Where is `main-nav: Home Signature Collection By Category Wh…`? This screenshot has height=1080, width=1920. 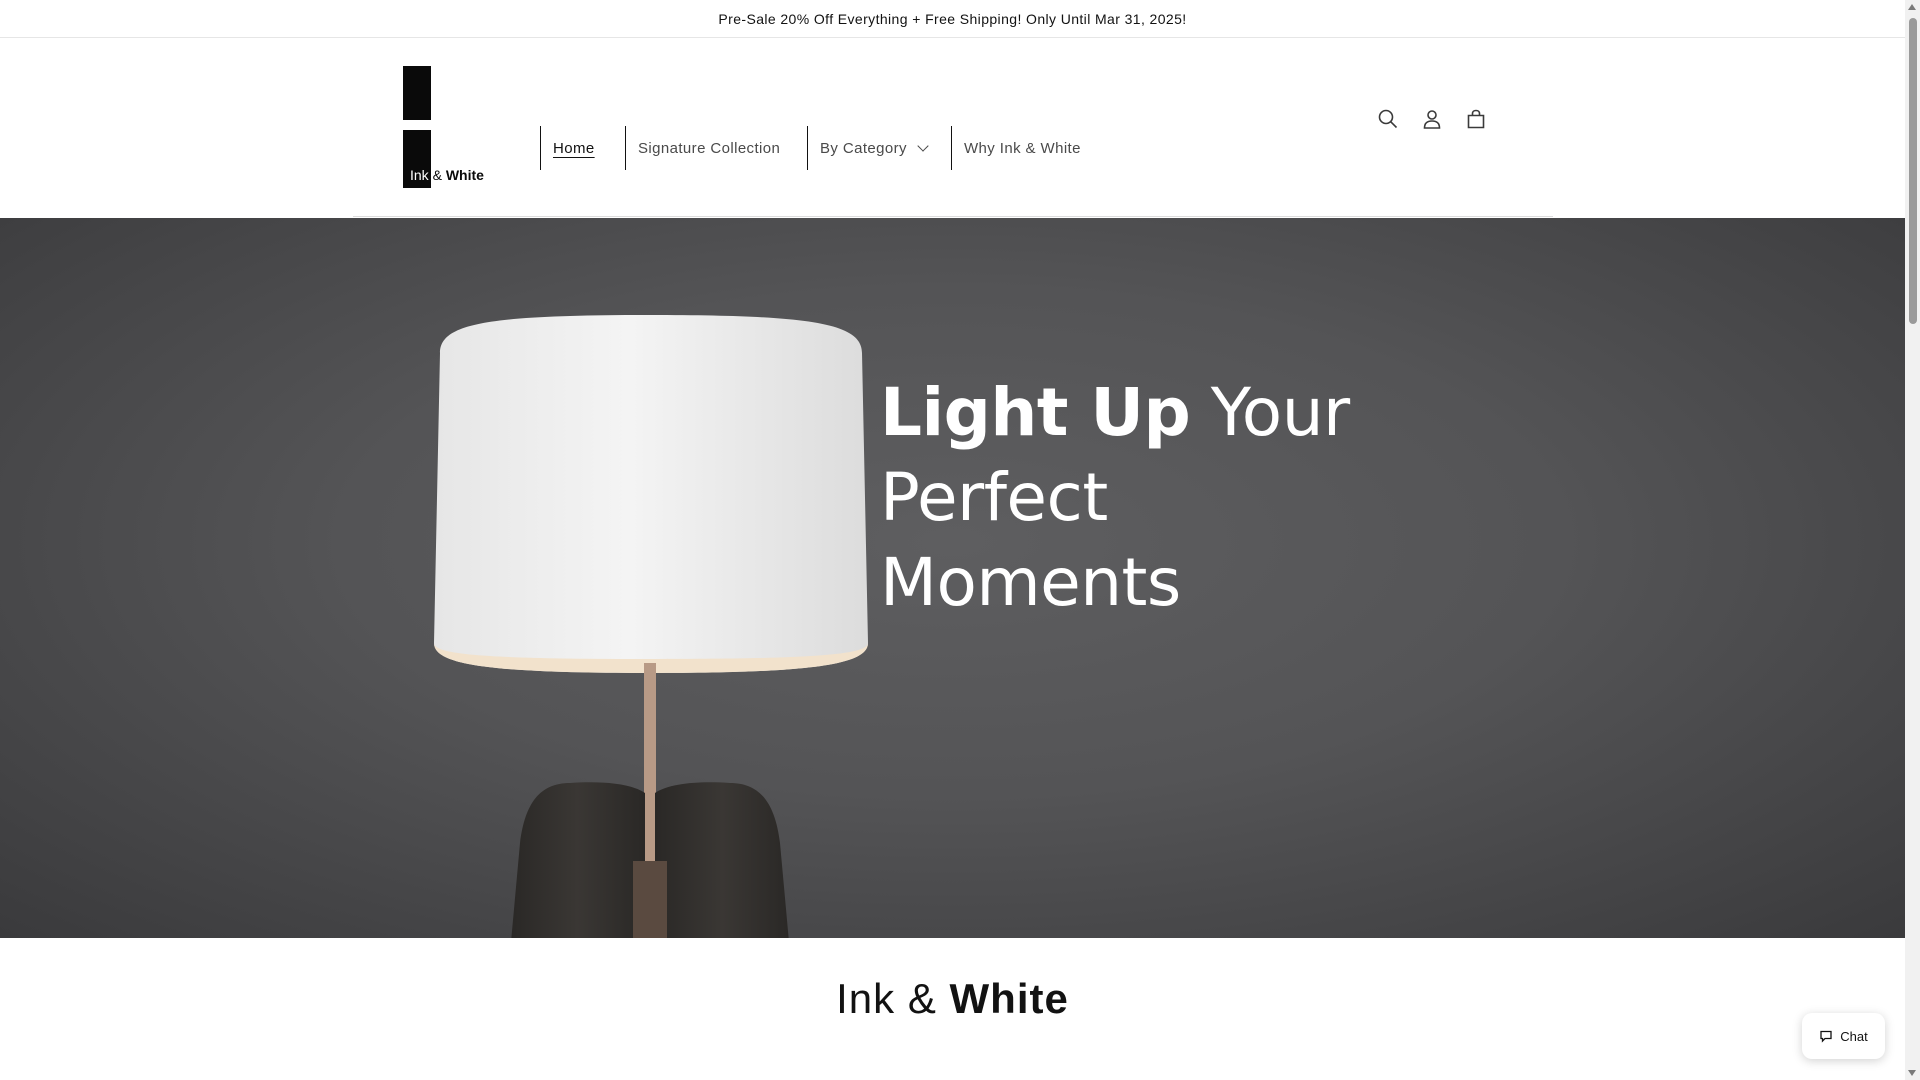 main-nav: Home Signature Collection By Category Wh… is located at coordinates (810, 148).